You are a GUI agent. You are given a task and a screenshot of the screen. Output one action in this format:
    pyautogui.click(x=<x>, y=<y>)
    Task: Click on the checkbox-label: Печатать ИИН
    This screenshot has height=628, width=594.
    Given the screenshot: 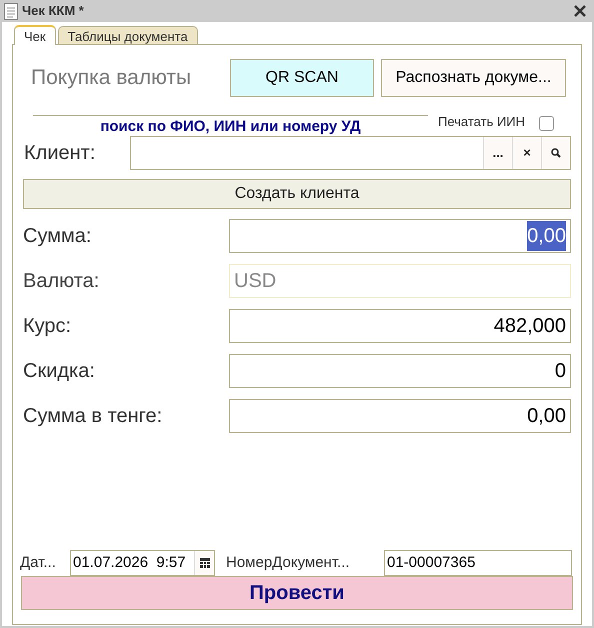 What is the action you would take?
    pyautogui.click(x=482, y=121)
    